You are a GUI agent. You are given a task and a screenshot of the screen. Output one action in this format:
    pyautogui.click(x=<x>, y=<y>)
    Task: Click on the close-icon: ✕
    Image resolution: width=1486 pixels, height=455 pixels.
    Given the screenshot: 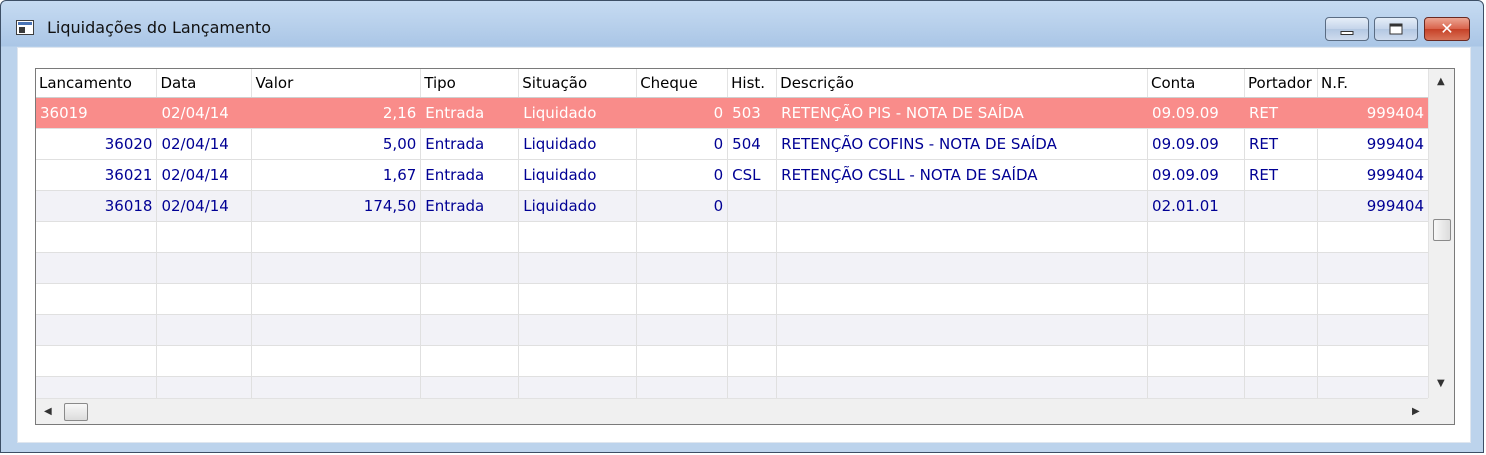 What is the action you would take?
    pyautogui.click(x=1447, y=28)
    